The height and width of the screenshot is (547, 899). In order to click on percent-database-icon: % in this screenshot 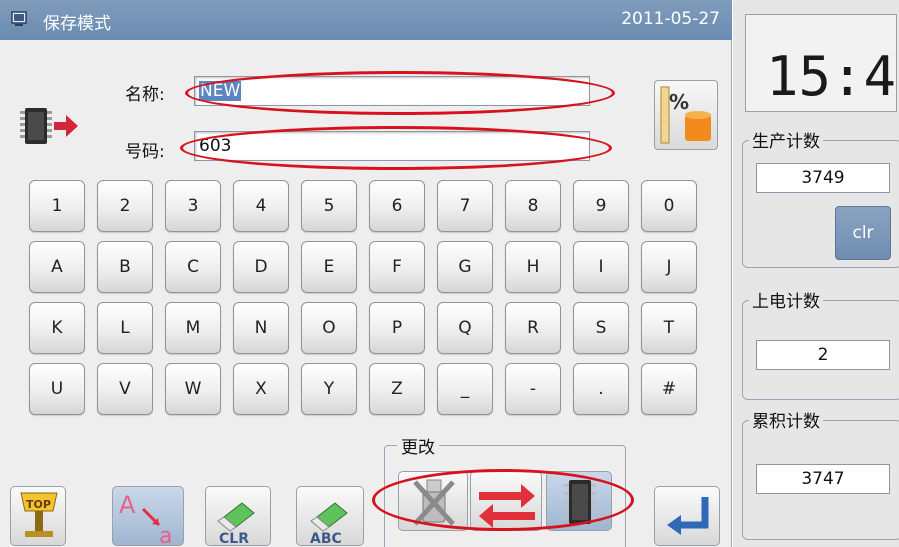, I will do `click(685, 115)`.